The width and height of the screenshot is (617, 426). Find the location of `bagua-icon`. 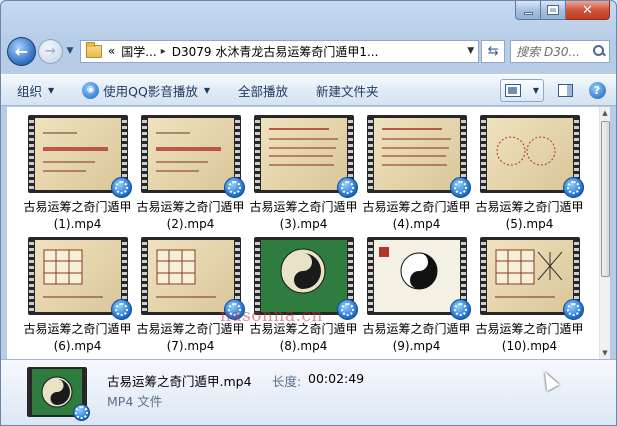

bagua-icon is located at coordinates (57, 392).